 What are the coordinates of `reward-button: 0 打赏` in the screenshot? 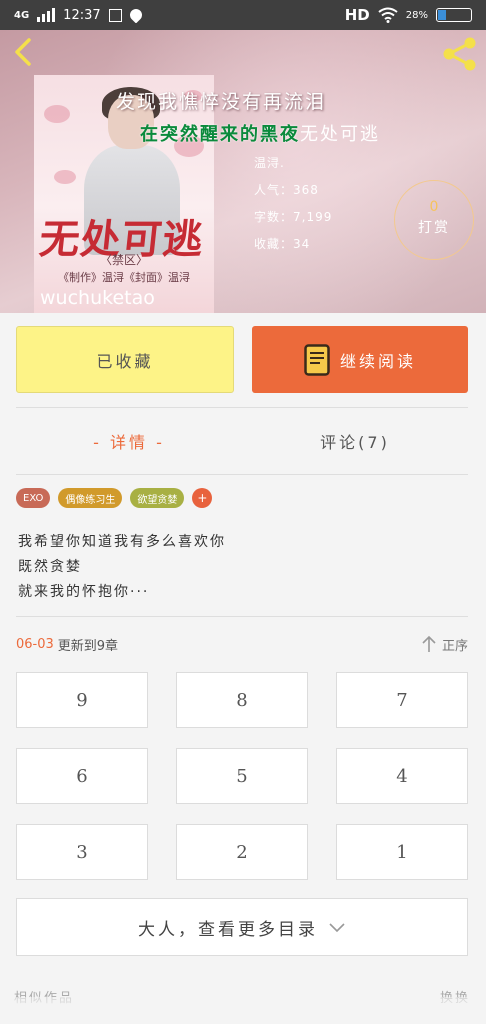 It's located at (434, 220).